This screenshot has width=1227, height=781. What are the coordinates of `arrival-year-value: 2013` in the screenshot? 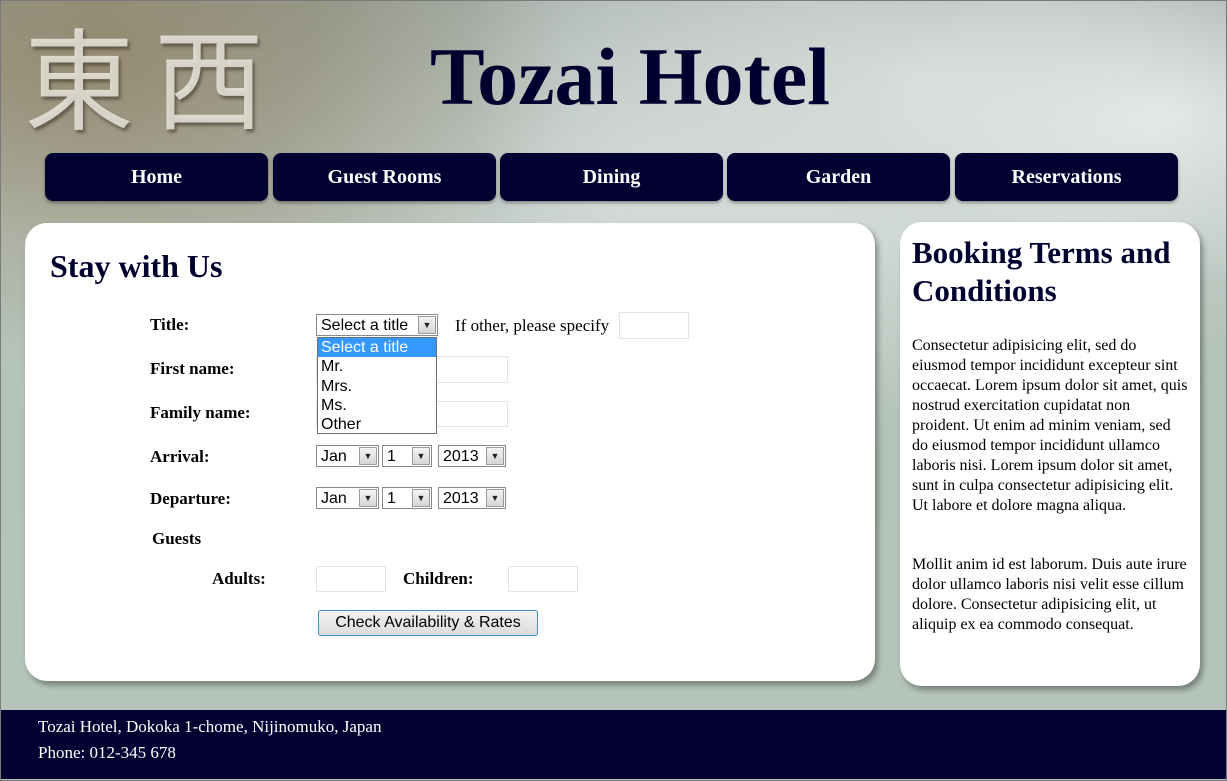 It's located at (461, 456).